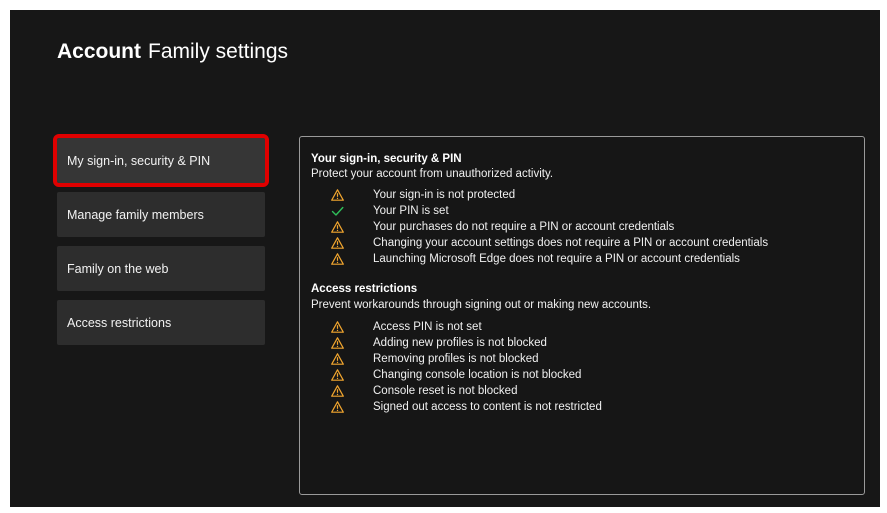  I want to click on menu-item-family-on-the-web: Family on the web, so click(161, 268).